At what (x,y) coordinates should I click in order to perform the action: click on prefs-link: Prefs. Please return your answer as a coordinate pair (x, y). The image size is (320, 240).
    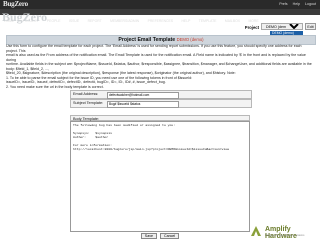
    Looking at the image, I should click on (283, 4).